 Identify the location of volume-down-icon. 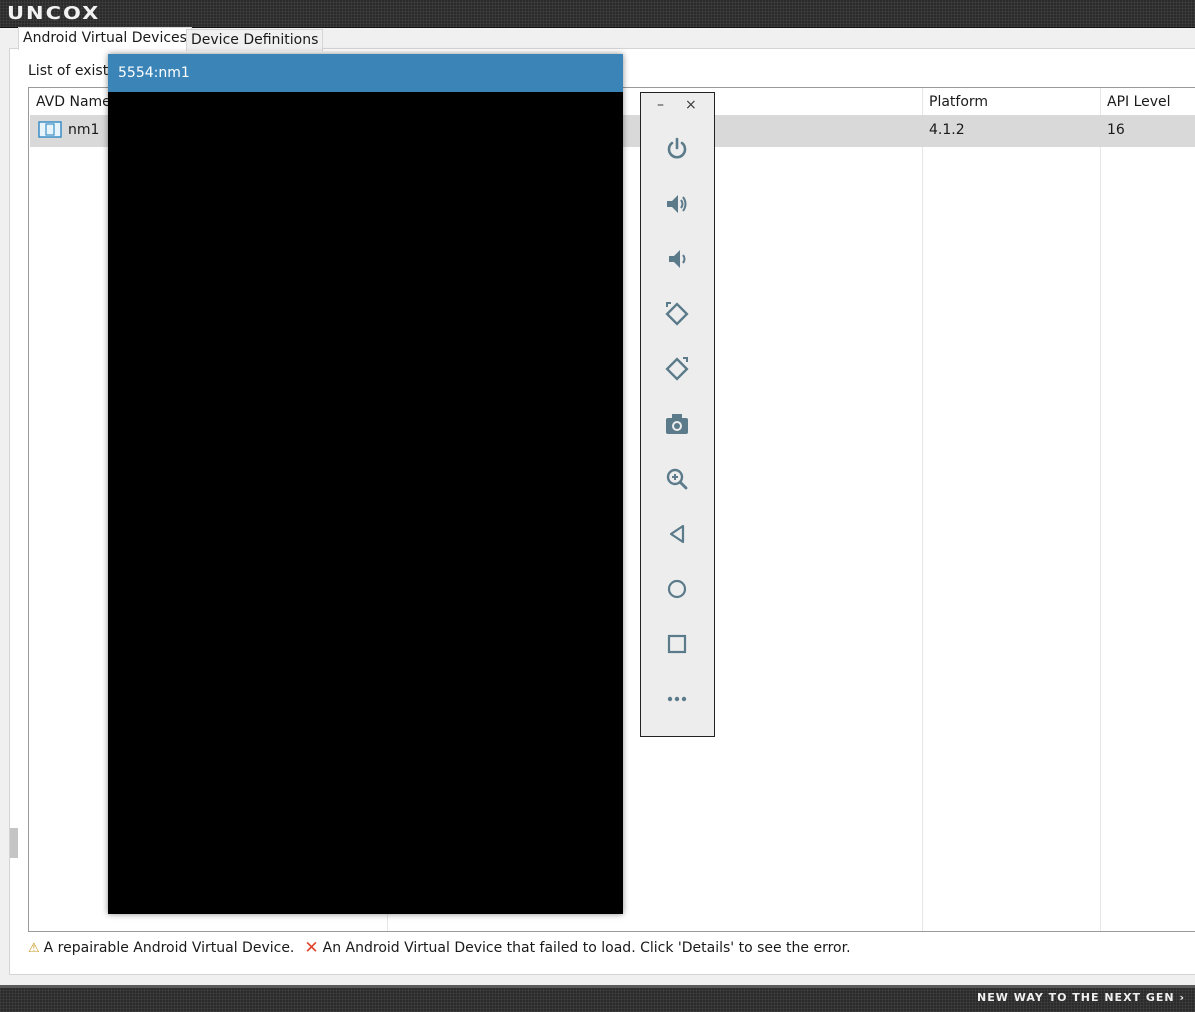
(677, 259).